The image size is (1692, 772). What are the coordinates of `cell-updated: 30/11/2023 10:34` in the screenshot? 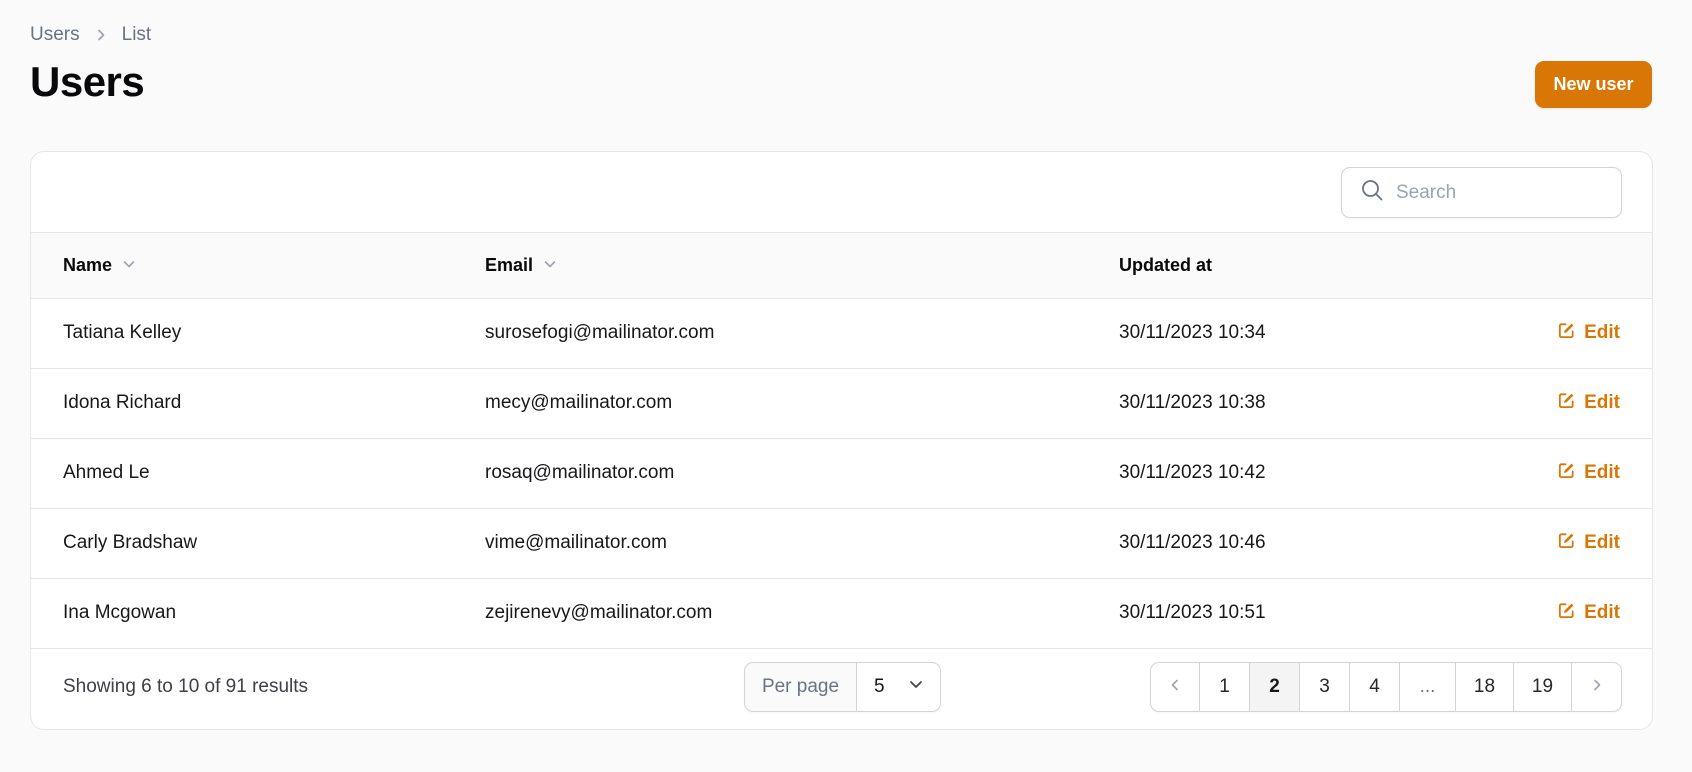 It's located at (1192, 332).